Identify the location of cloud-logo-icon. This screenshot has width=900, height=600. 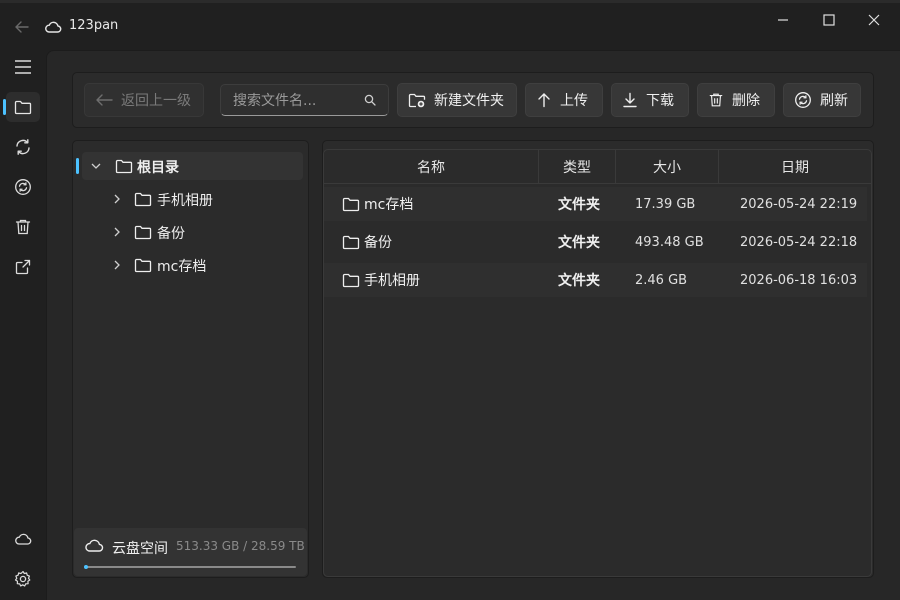
(53, 27).